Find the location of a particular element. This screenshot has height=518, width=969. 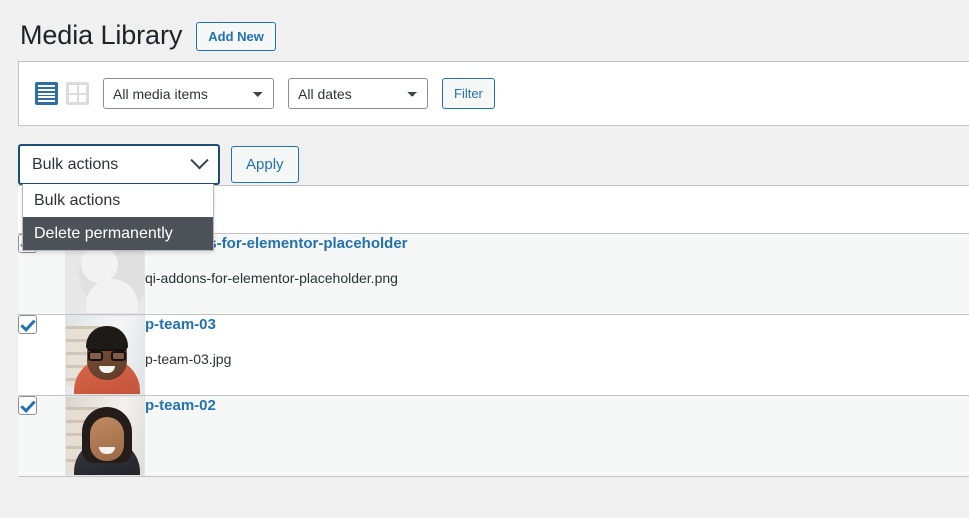

grid-view-icon is located at coordinates (77, 93).